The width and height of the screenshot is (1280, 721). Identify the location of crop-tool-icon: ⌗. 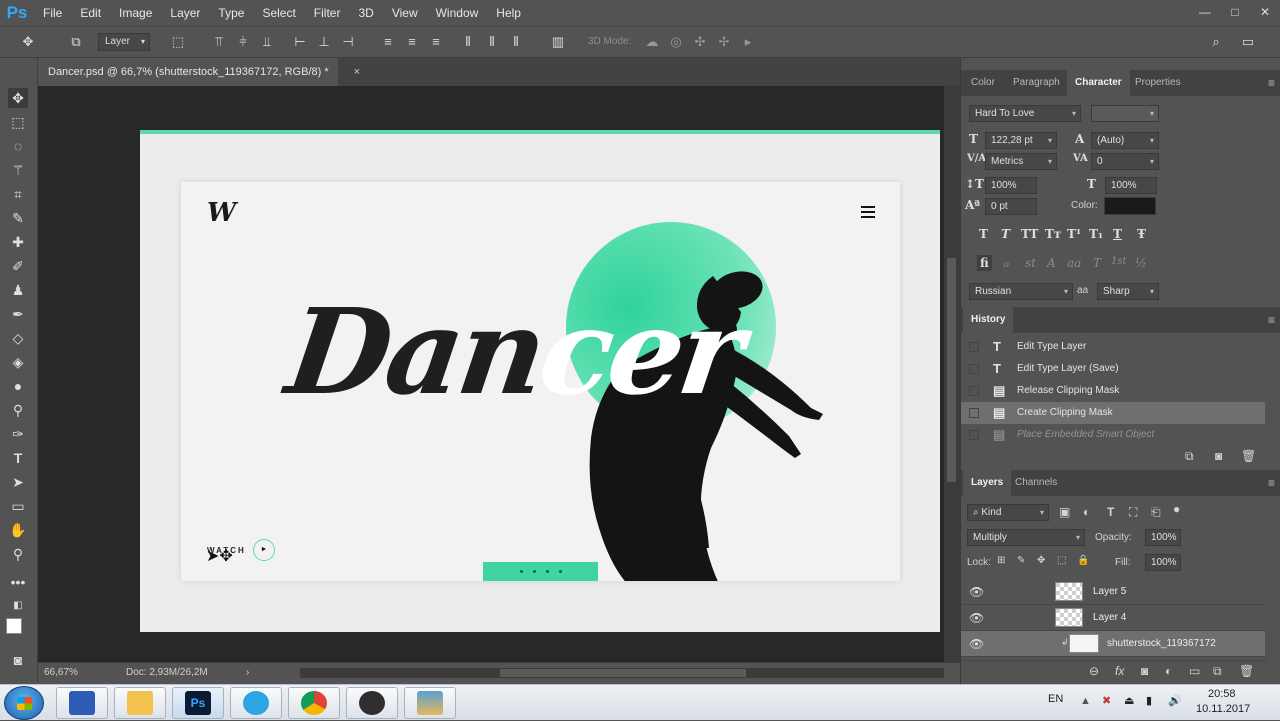
(18, 194).